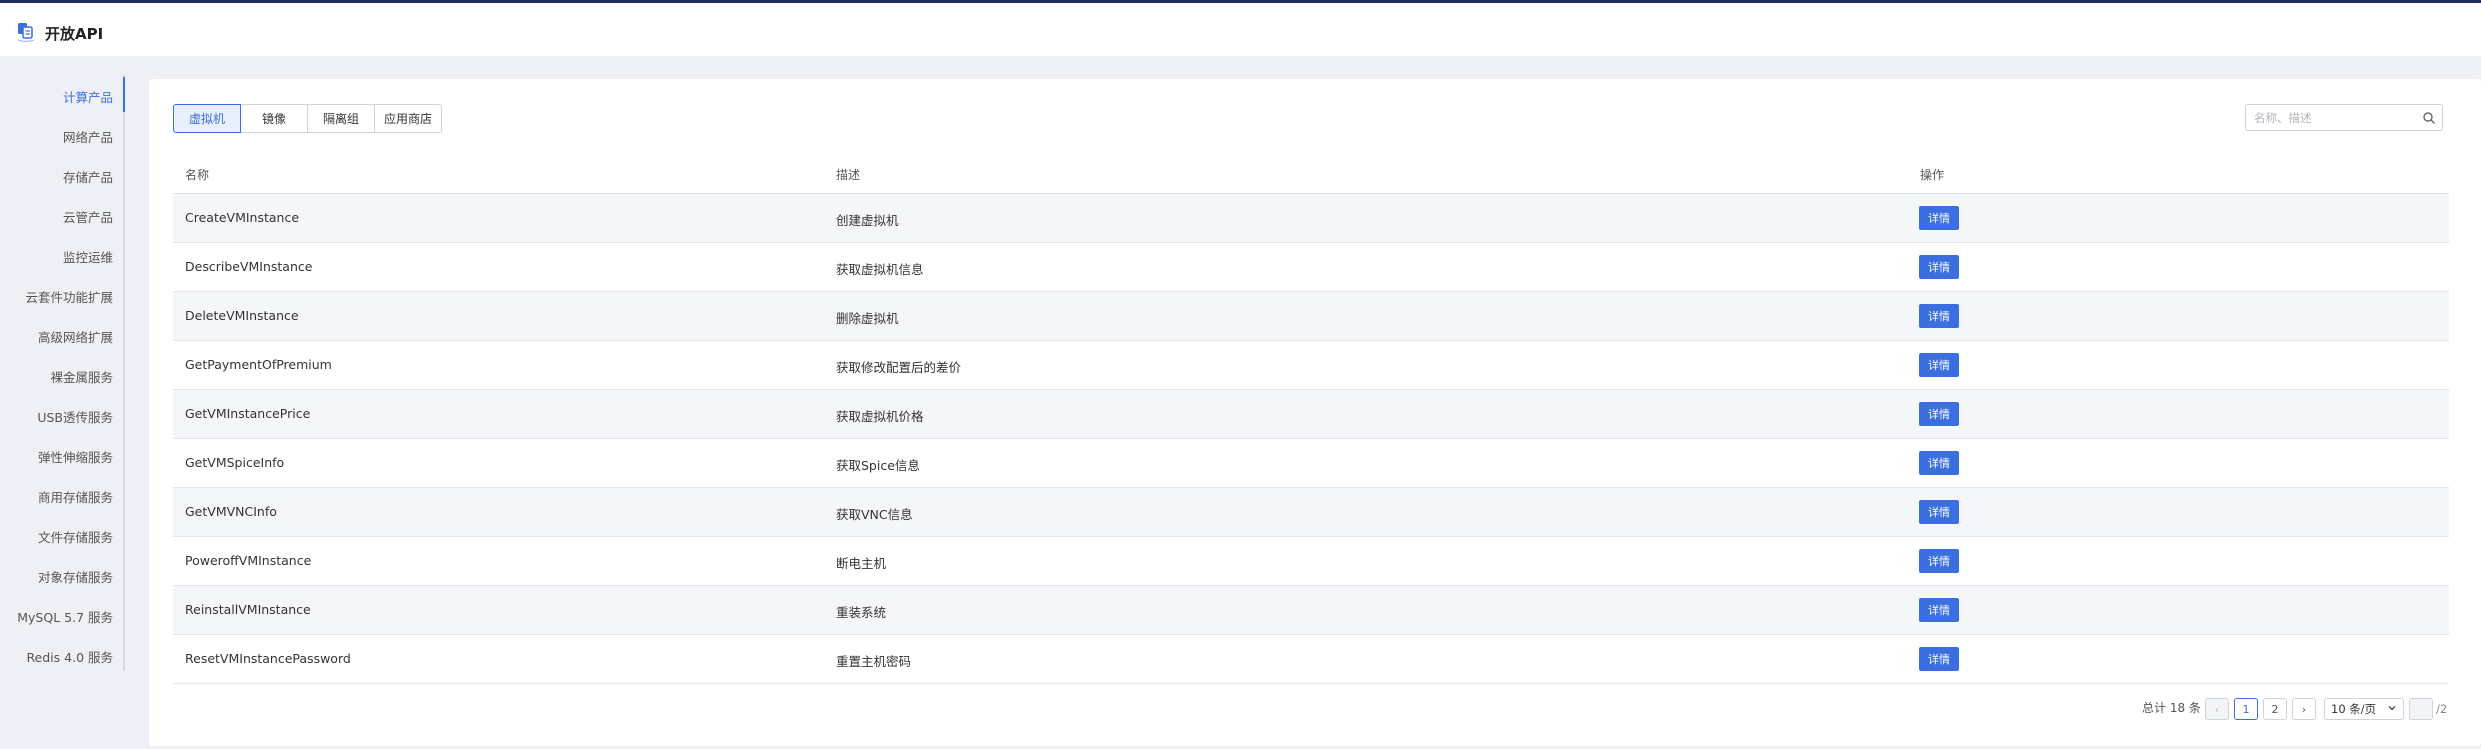 The width and height of the screenshot is (2481, 749). Describe the element at coordinates (867, 220) in the screenshot. I see `api-description: 创建虚拟机` at that location.